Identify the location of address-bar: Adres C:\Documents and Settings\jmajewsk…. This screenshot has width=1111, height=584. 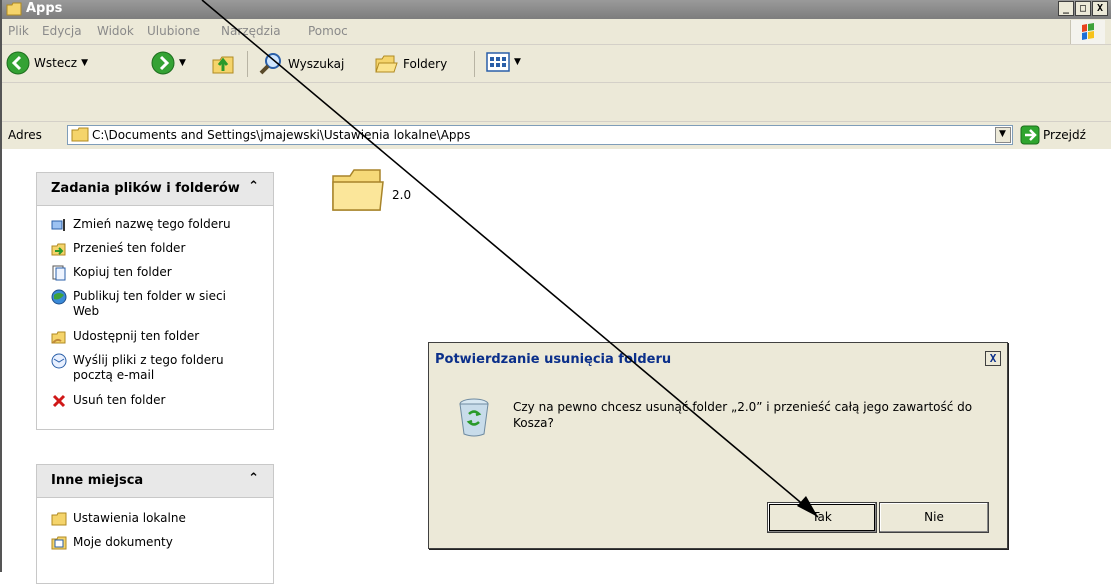
(556, 135).